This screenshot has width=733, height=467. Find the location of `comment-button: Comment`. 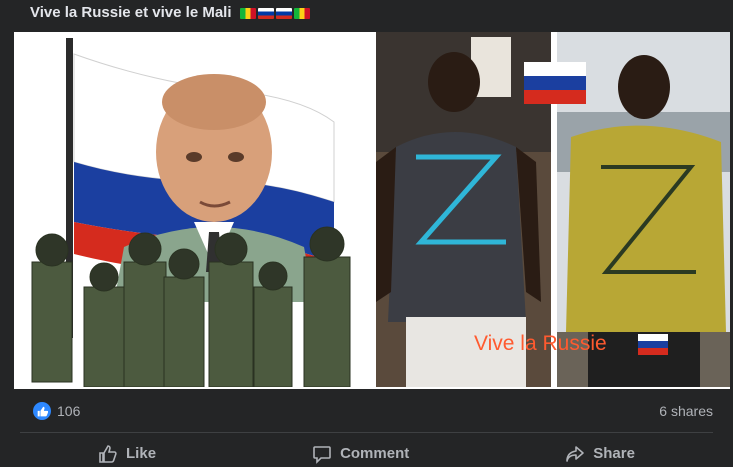

comment-button: Comment is located at coordinates (360, 454).